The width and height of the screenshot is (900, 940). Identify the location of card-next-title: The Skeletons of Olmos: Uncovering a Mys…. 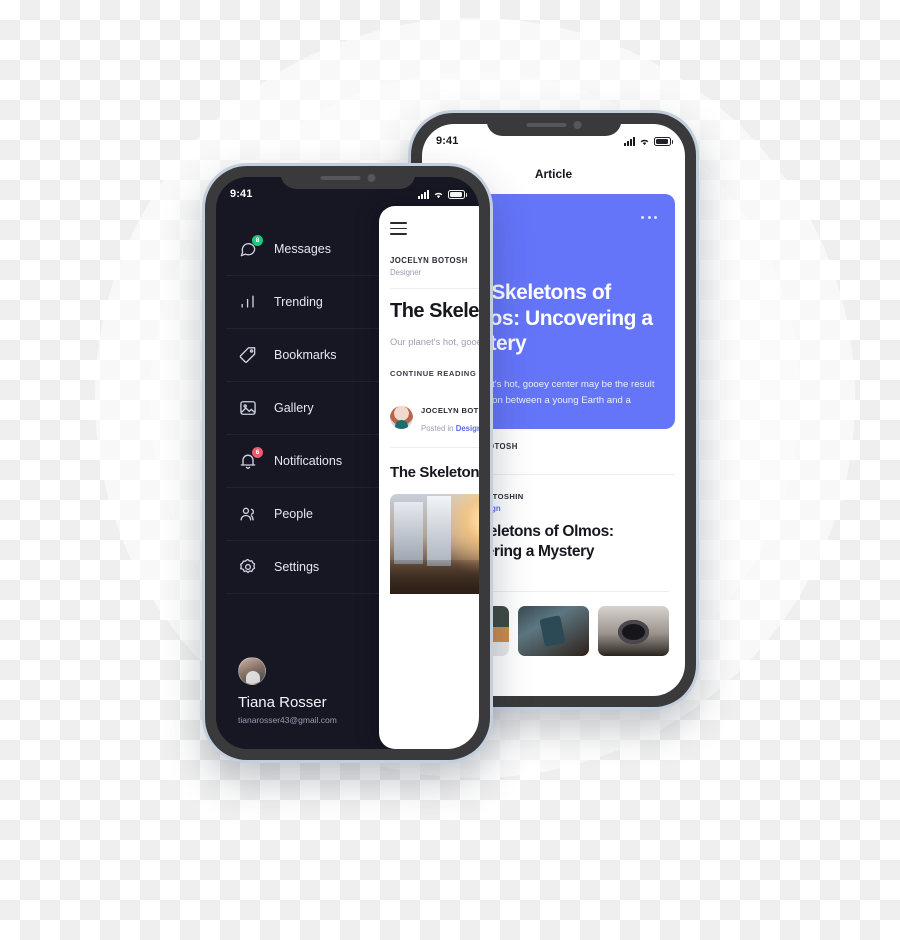
(434, 473).